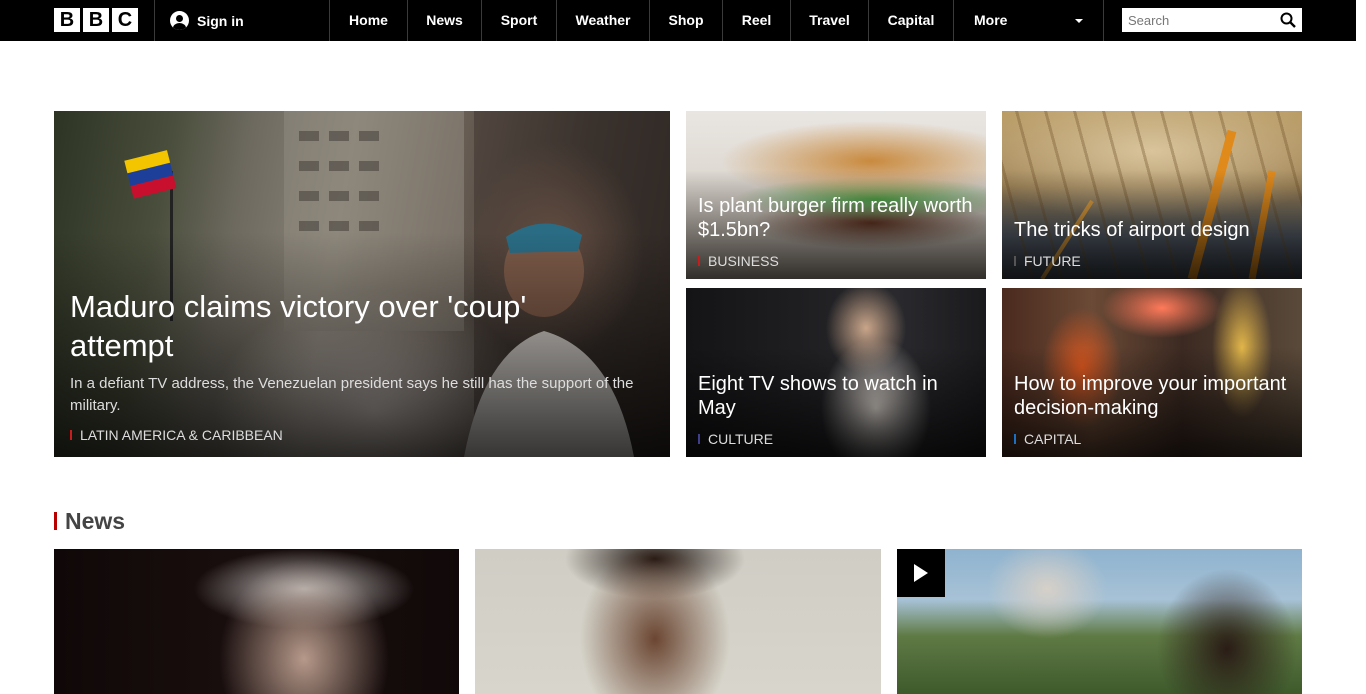 The width and height of the screenshot is (1366, 694). I want to click on more-label: More, so click(991, 20).